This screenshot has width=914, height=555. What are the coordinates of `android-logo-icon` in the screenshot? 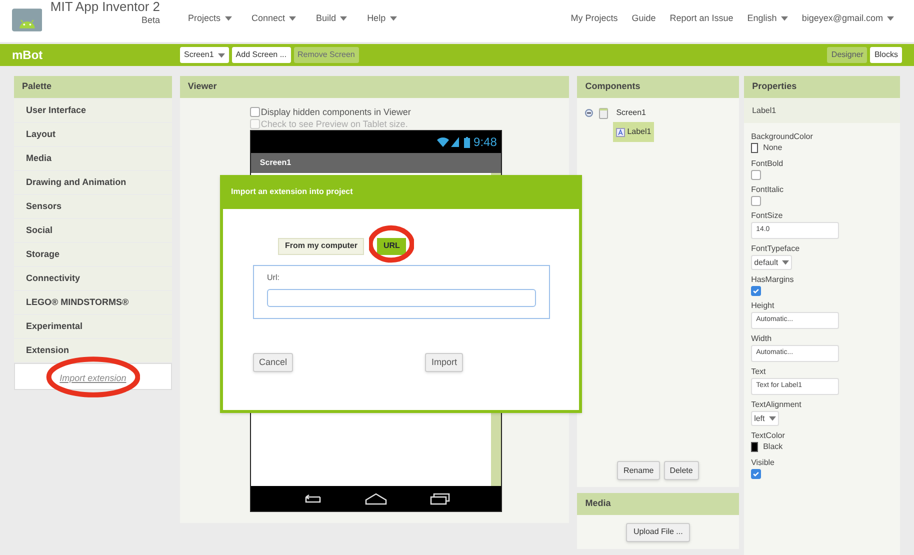 It's located at (27, 20).